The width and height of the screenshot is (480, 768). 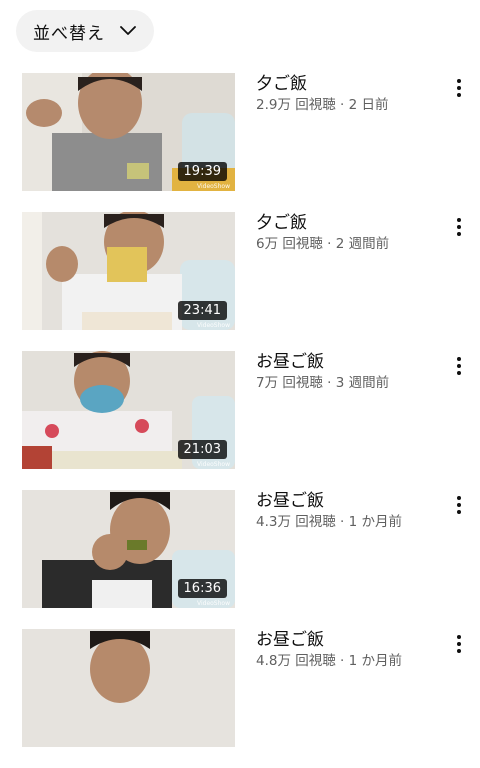 I want to click on video-meta: 夕ご飯 2.9万 回視聴 · 2 日前, so click(x=351, y=93).